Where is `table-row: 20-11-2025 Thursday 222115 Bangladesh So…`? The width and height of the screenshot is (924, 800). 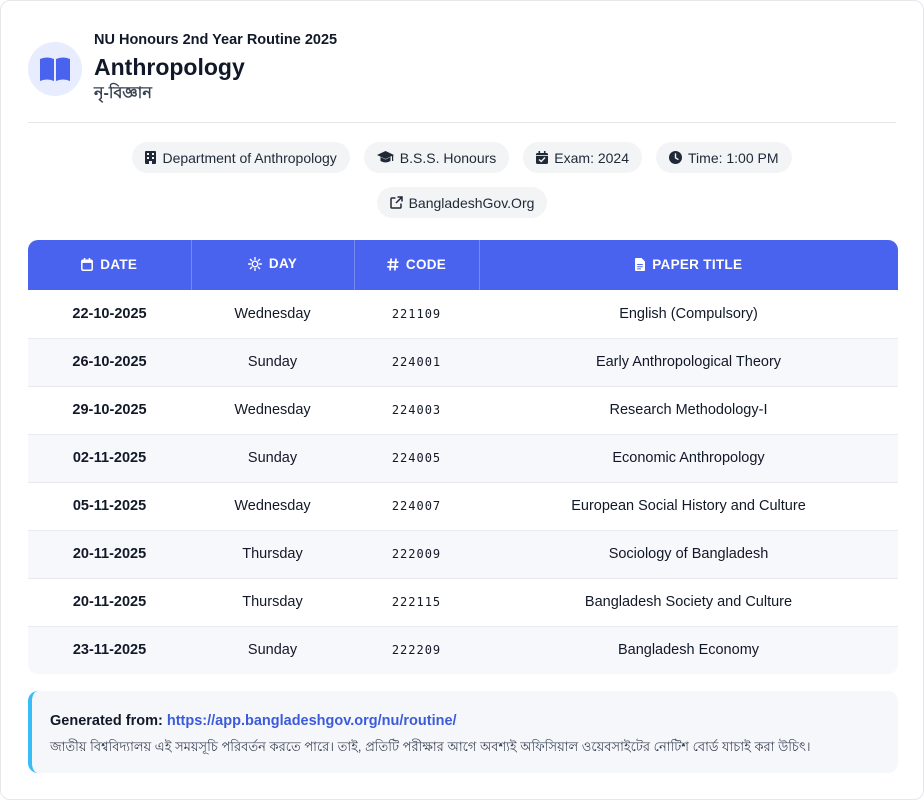 table-row: 20-11-2025 Thursday 222115 Bangladesh So… is located at coordinates (463, 602).